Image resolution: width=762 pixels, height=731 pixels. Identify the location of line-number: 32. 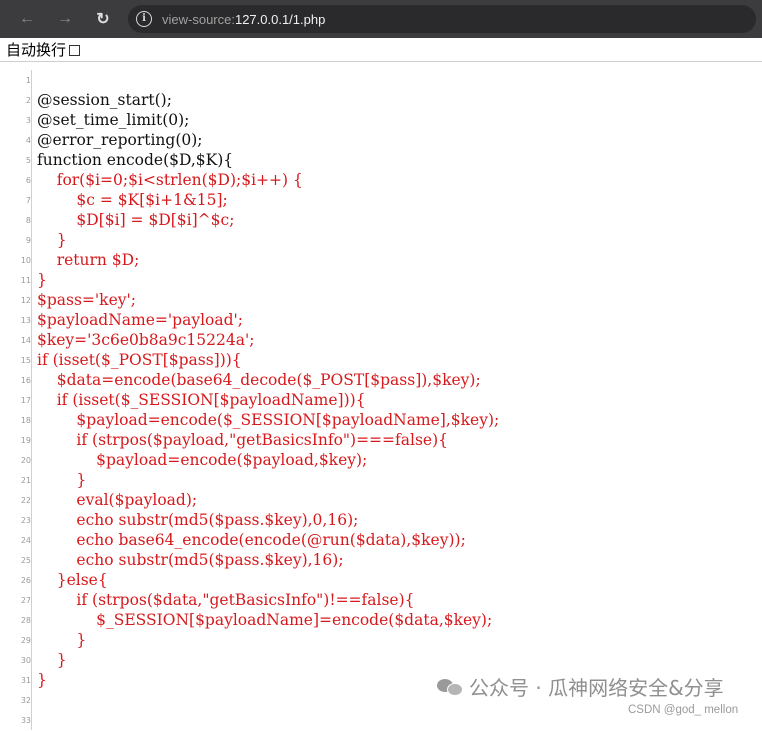
(25, 700).